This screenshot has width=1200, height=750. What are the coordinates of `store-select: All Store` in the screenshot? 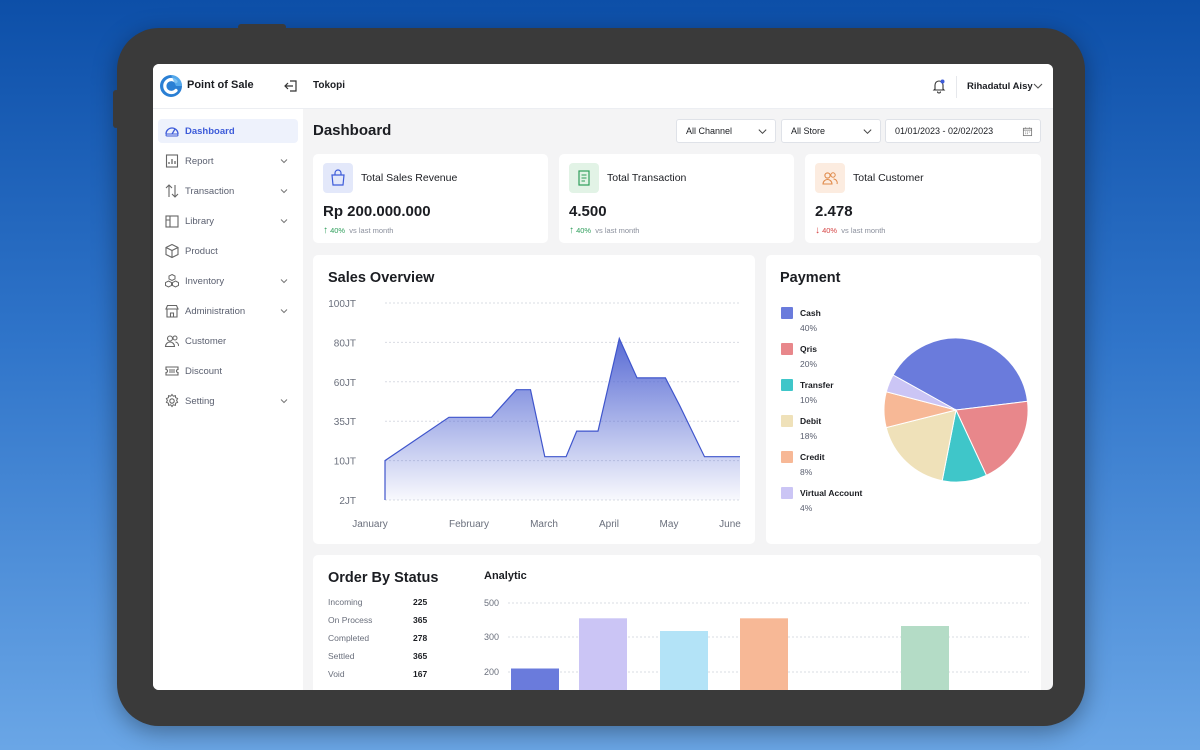 It's located at (831, 131).